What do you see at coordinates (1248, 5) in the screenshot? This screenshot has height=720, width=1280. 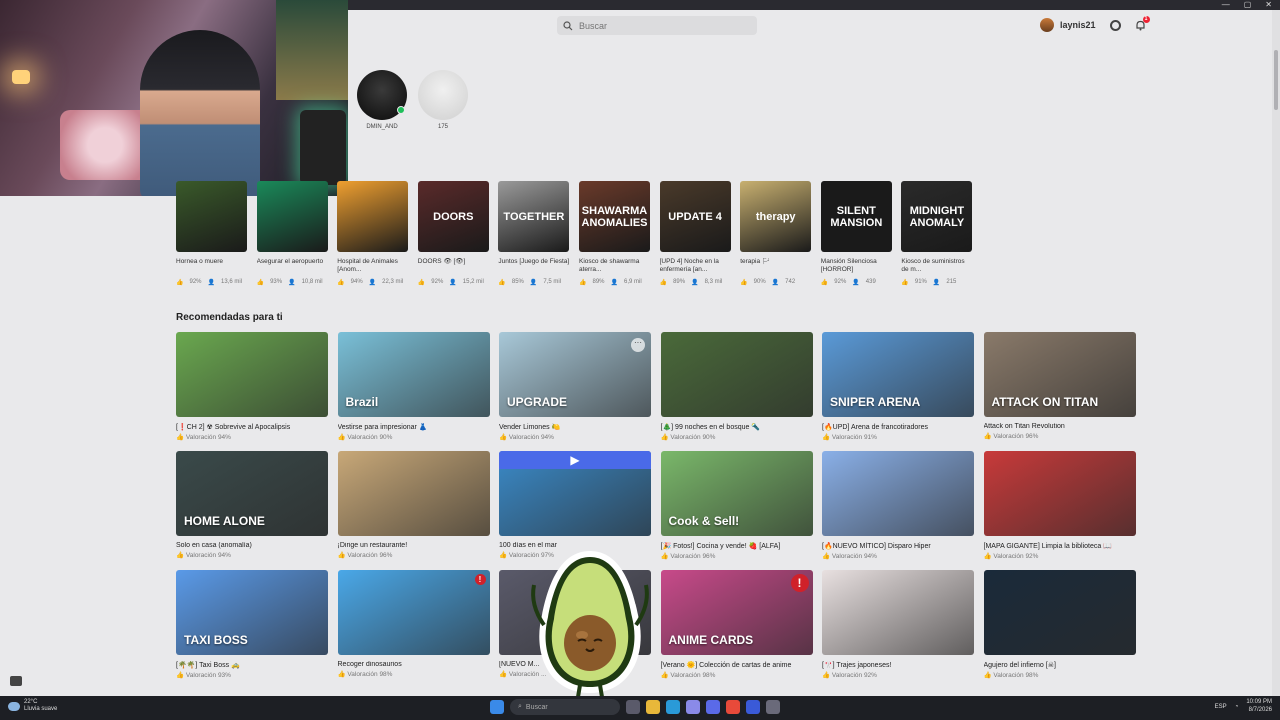 I see `maximize-button: ▢` at bounding box center [1248, 5].